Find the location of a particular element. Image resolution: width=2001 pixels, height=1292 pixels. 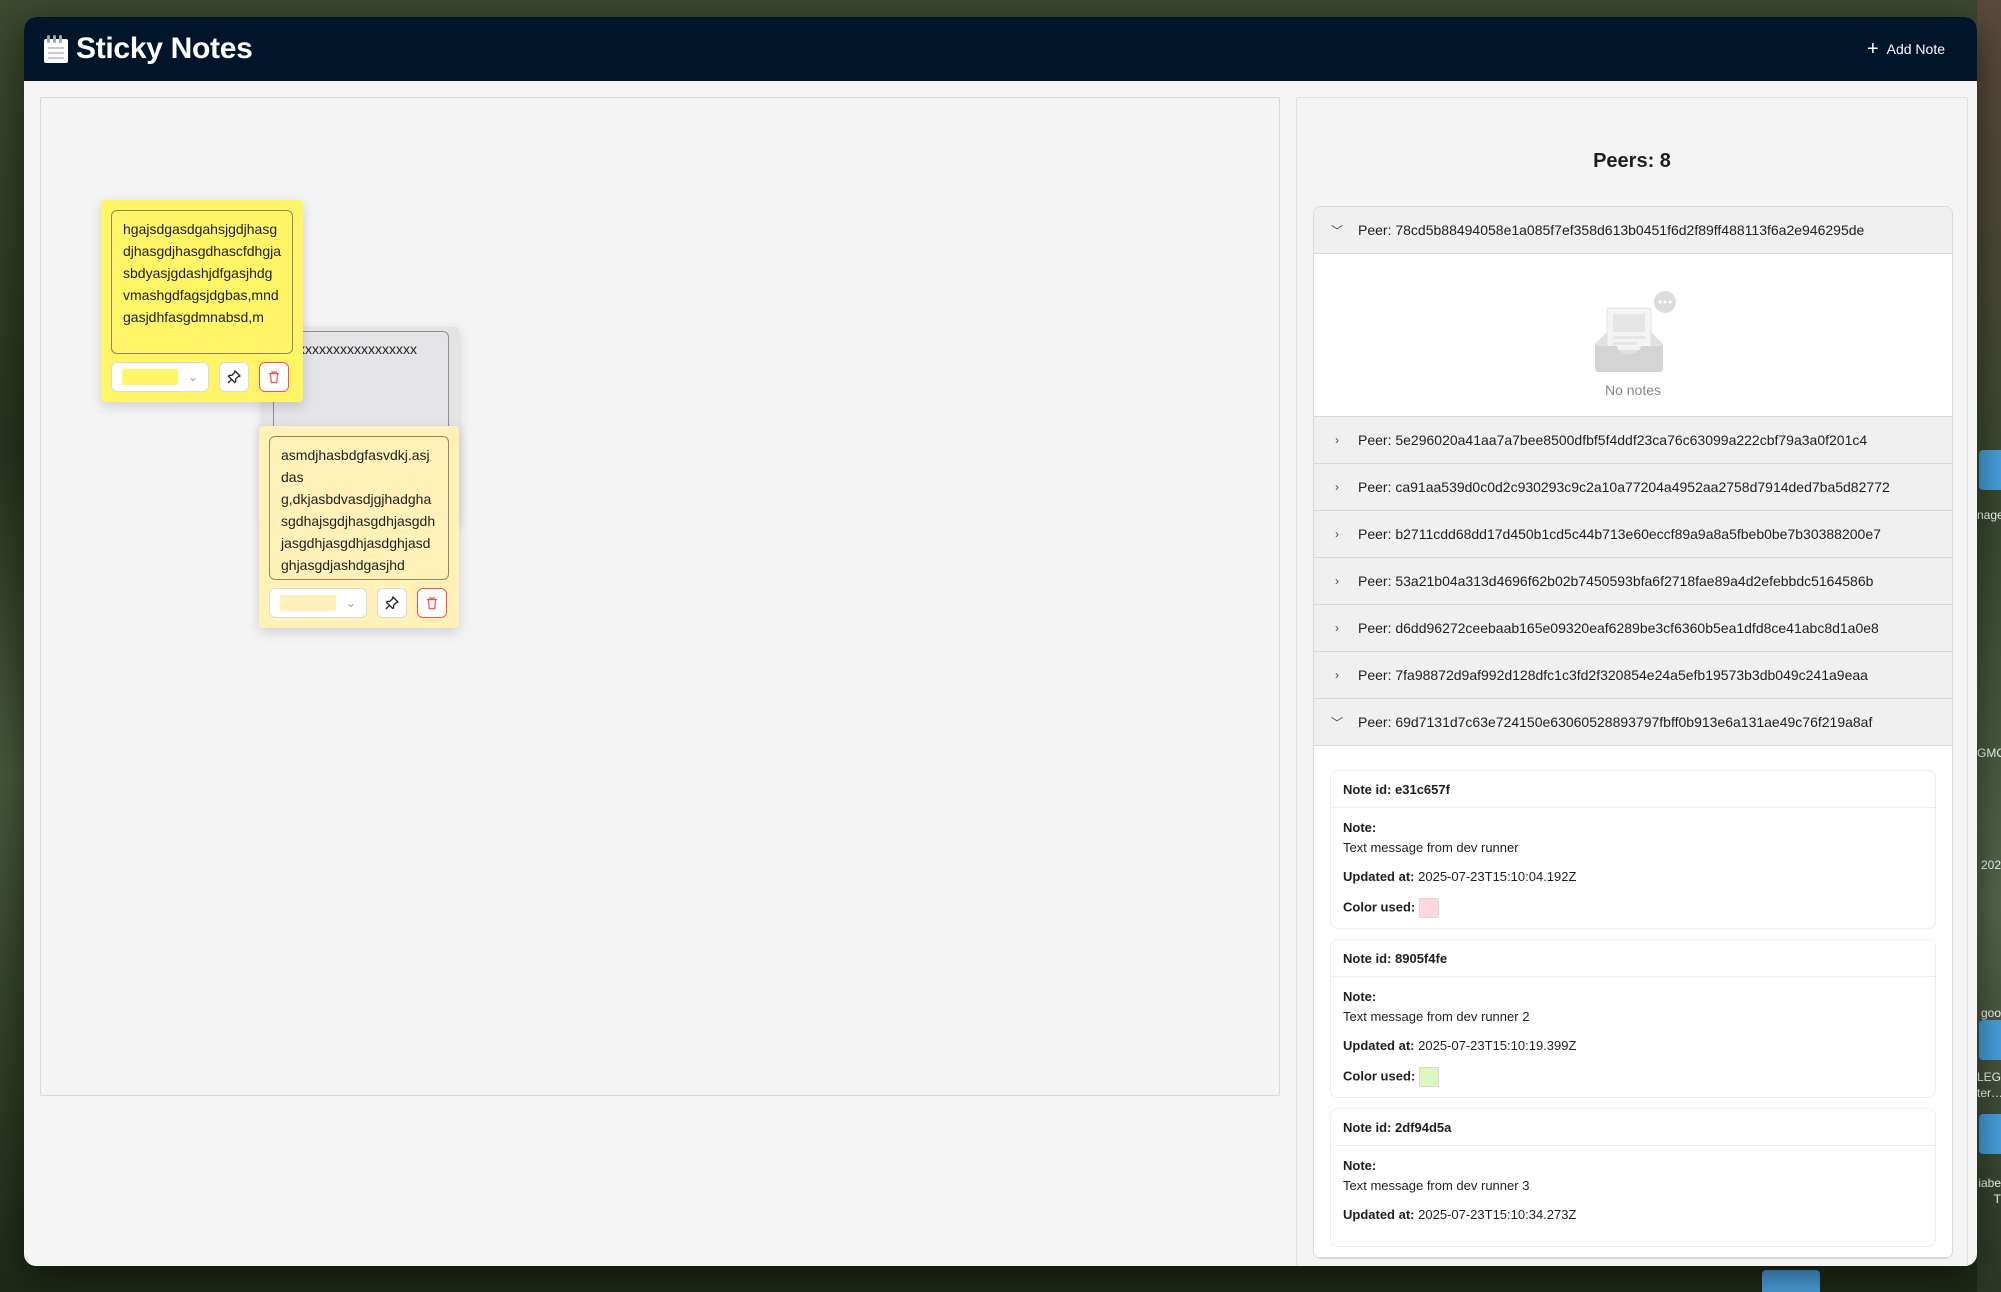

note-id-row: Note id: 8905f4fe is located at coordinates (1633, 958).